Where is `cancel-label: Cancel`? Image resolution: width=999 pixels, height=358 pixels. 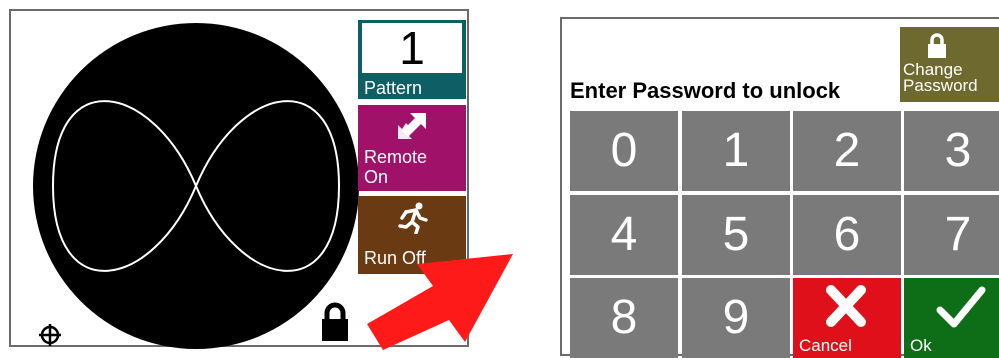 cancel-label: Cancel is located at coordinates (825, 345).